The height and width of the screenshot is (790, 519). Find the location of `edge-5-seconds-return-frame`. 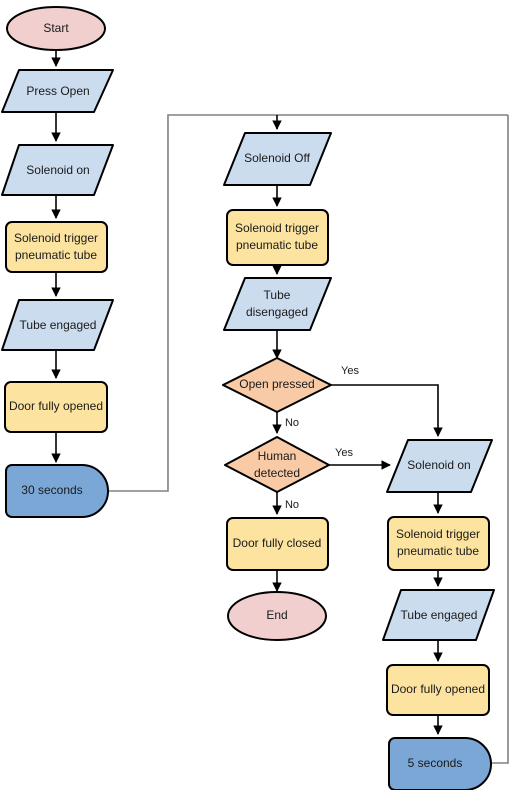

edge-5-seconds-return-frame is located at coordinates (500, 439).